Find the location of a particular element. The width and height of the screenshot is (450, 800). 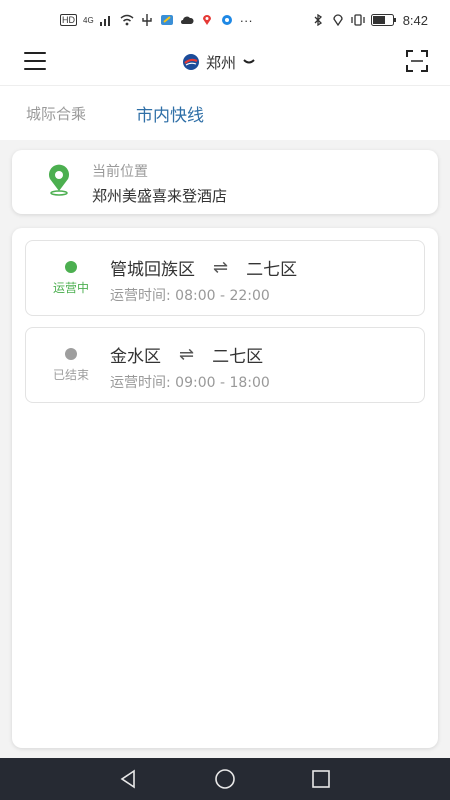

location-label: 当前位置 is located at coordinates (120, 172).